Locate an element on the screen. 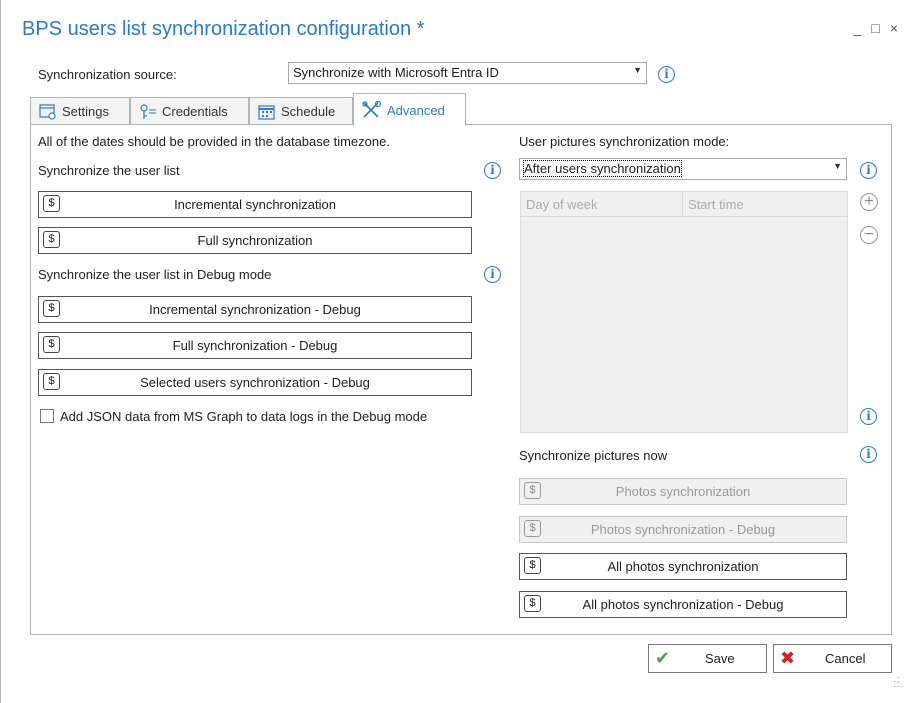  button-label: Selected users synchronization - Debug is located at coordinates (255, 382).